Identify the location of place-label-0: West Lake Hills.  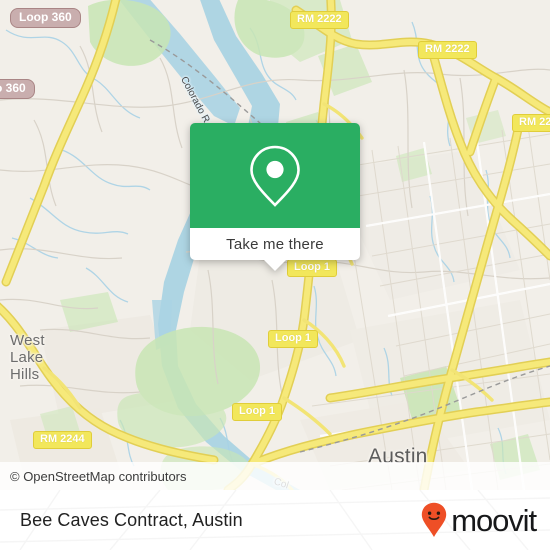
(27, 357).